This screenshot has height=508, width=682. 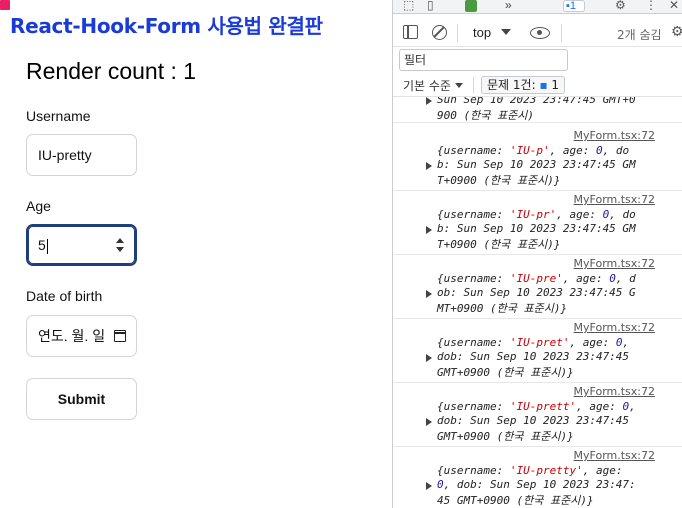 What do you see at coordinates (483, 60) in the screenshot?
I see `filter-input: 필터` at bounding box center [483, 60].